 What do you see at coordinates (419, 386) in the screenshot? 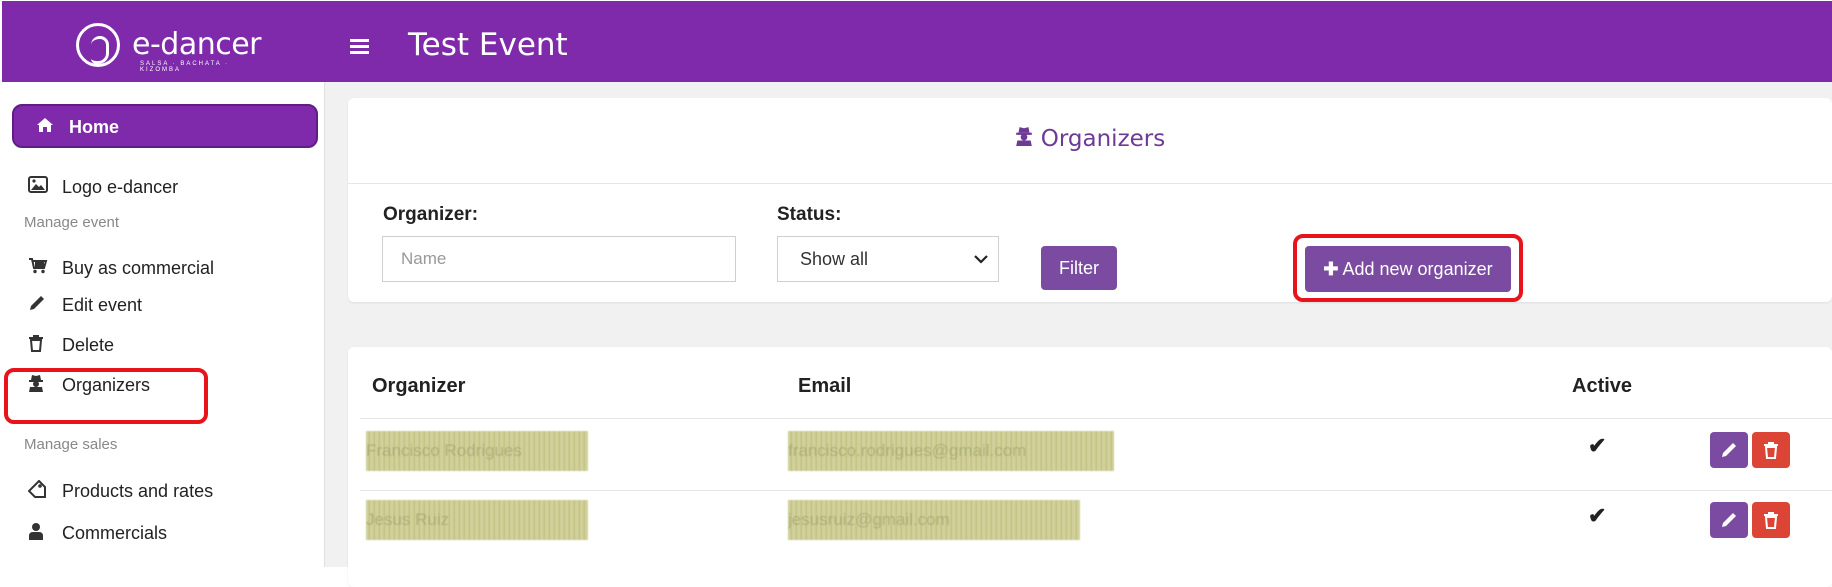
I see `column-header-organizer: Organizer` at bounding box center [419, 386].